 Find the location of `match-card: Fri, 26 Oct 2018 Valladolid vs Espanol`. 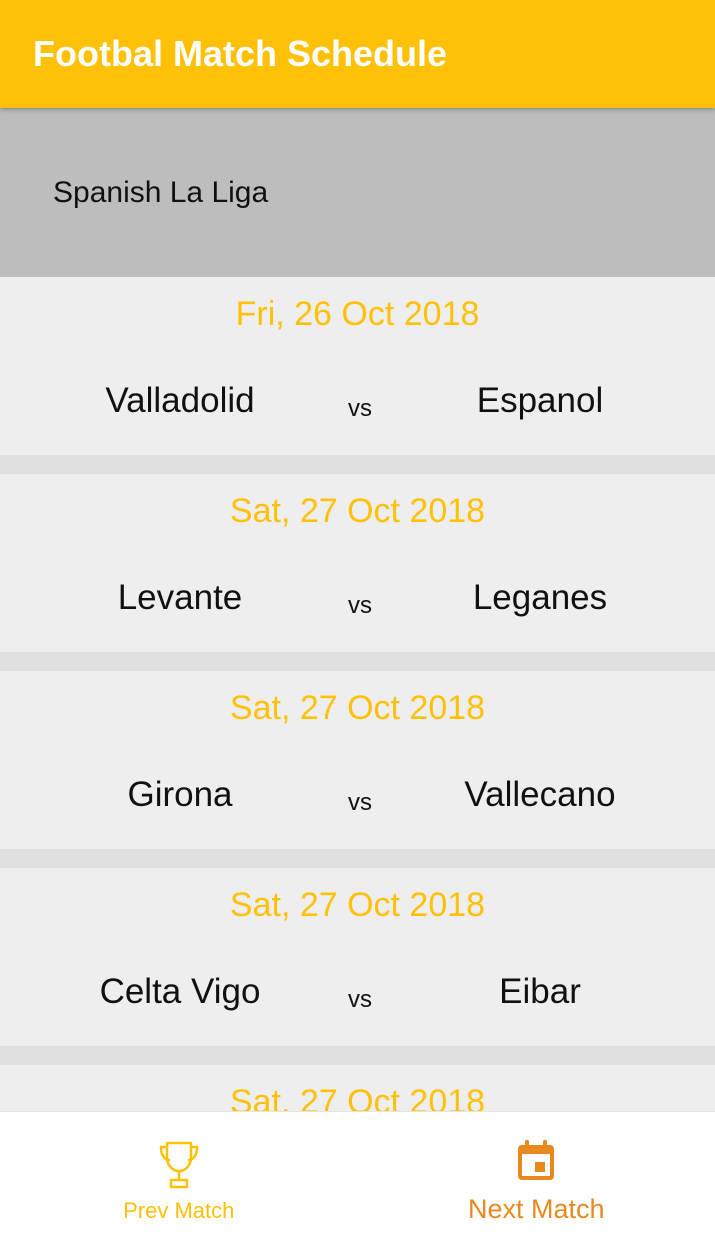

match-card: Fri, 26 Oct 2018 Valladolid vs Espanol is located at coordinates (357, 366).